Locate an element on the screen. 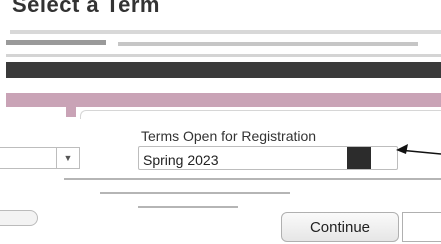 Image resolution: width=441 pixels, height=244 pixels. section-banner is located at coordinates (223, 100).